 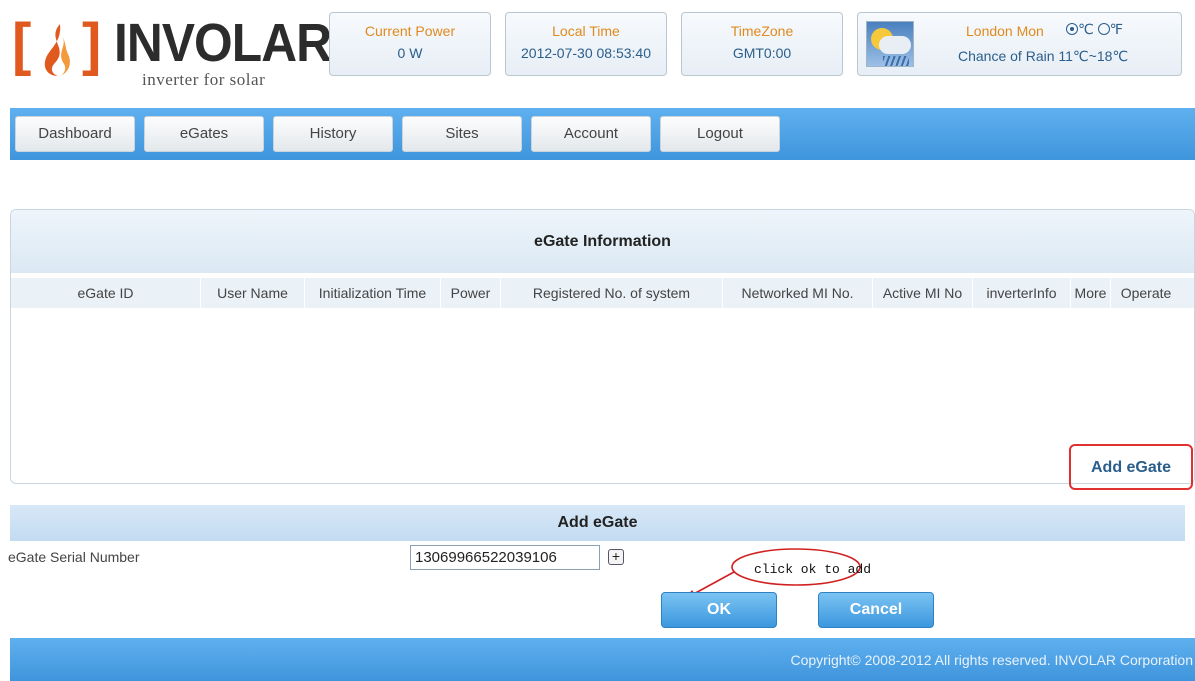 What do you see at coordinates (719, 610) in the screenshot?
I see `ok-button: OK` at bounding box center [719, 610].